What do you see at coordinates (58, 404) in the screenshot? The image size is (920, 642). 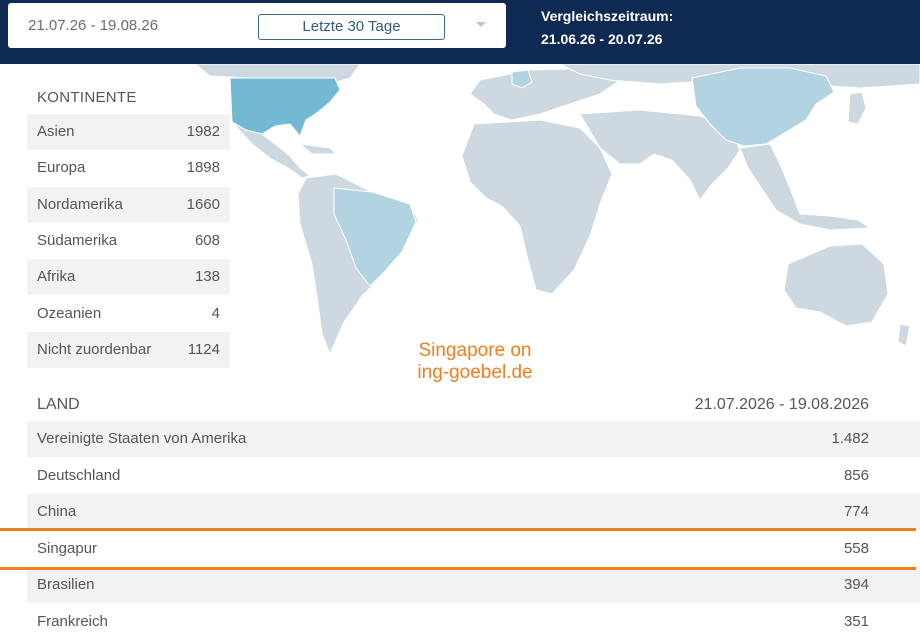 I see `countries-header-label: LAND` at bounding box center [58, 404].